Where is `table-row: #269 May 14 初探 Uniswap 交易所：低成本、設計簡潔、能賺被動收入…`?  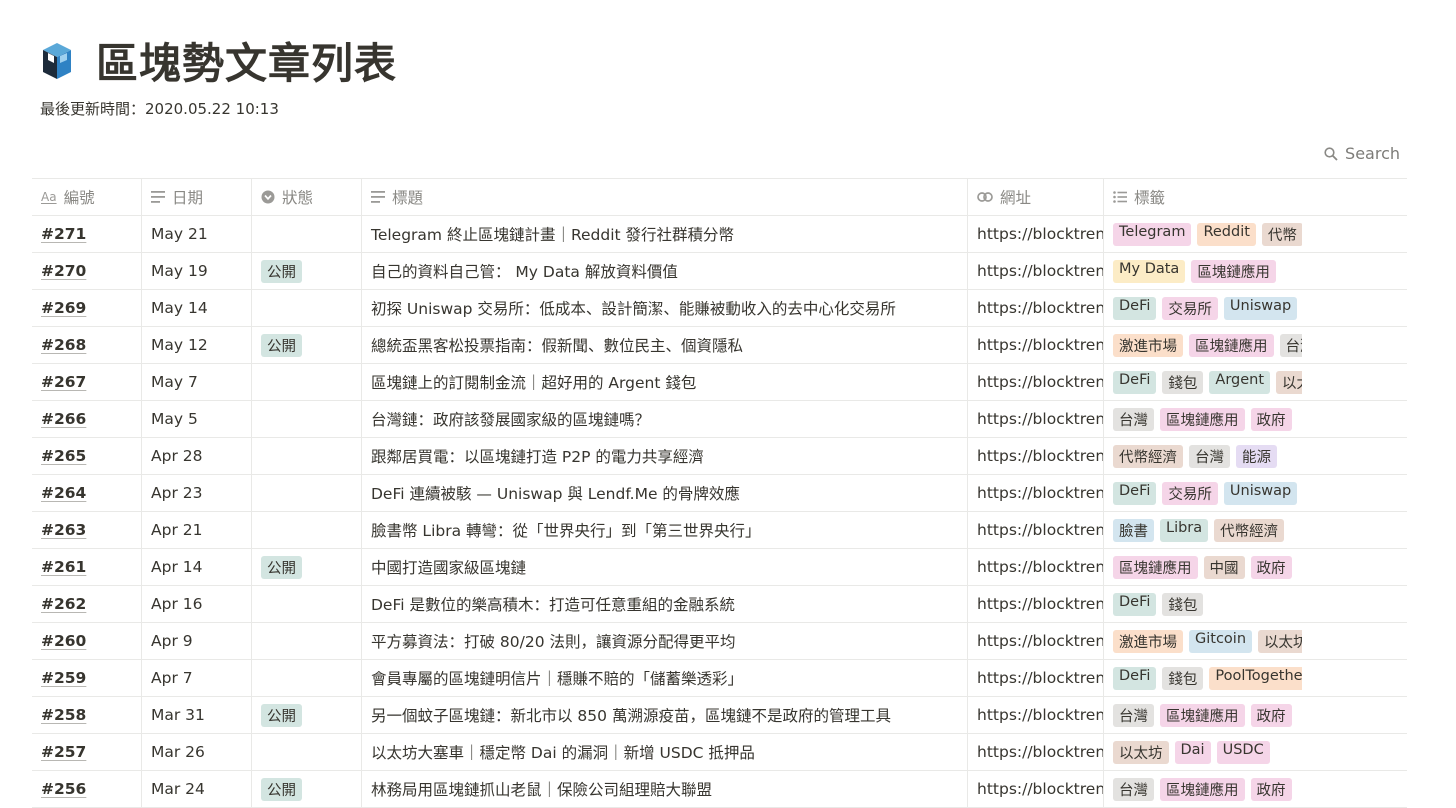
table-row: #269 May 14 初探 Uniswap 交易所：低成本、設計簡潔、能賺被動收入… is located at coordinates (719, 308).